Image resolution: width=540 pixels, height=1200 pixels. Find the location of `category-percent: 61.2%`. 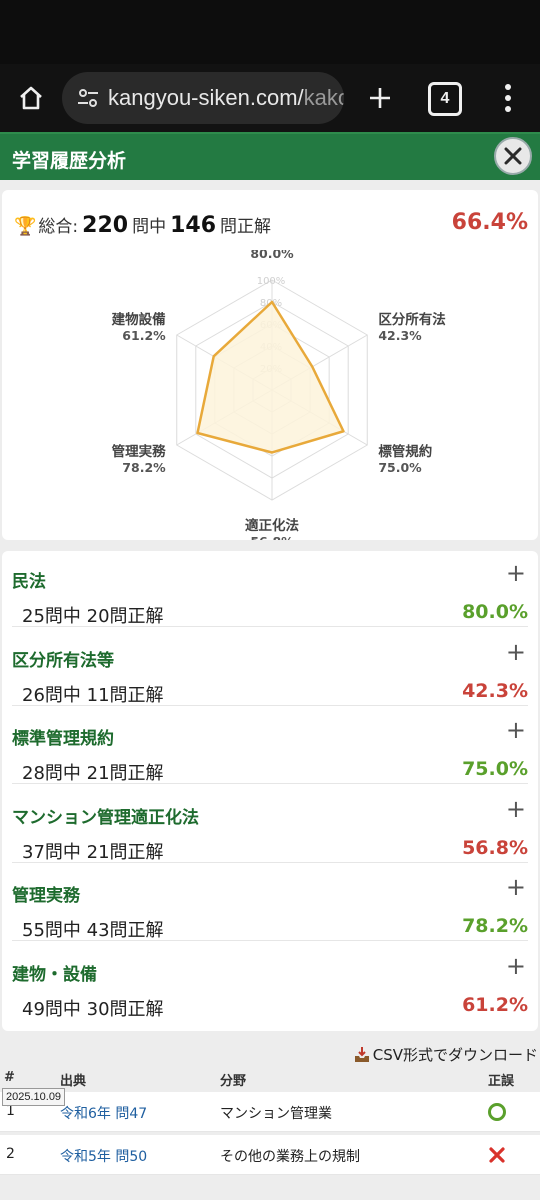

category-percent: 61.2% is located at coordinates (495, 1004).